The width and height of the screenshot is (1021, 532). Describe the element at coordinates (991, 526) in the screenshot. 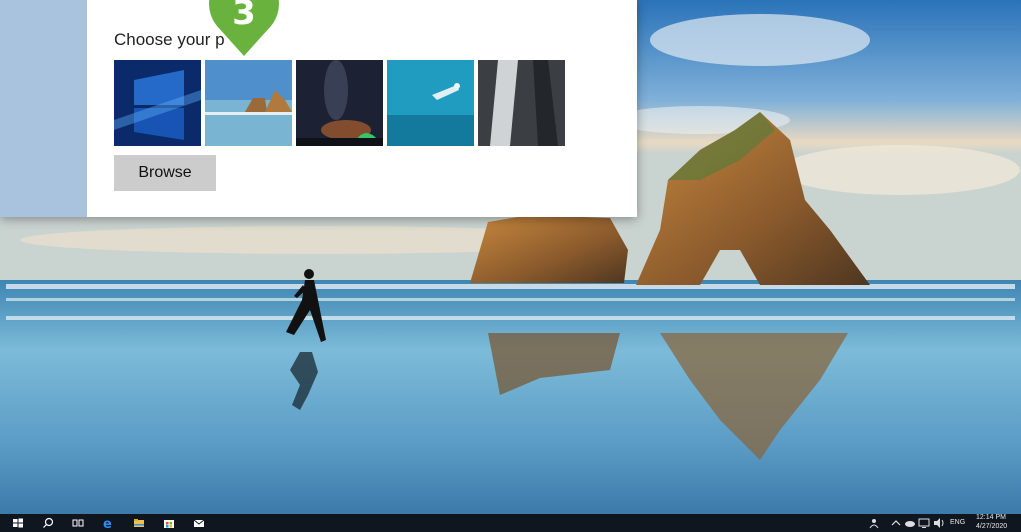

I see `clock-date: 4/27/2020` at that location.